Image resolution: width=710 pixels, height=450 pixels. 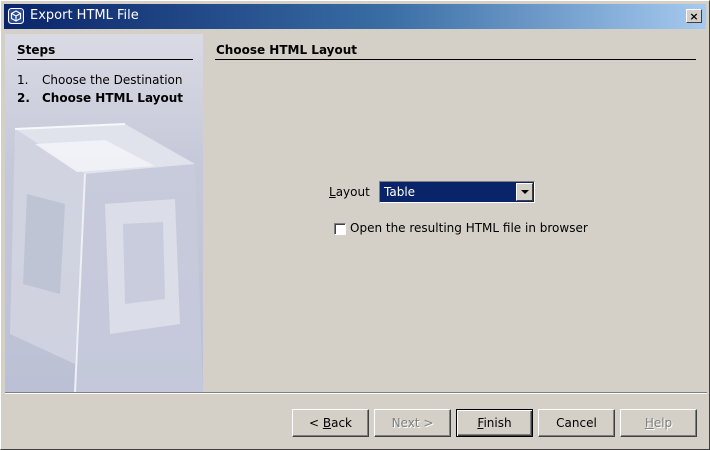 What do you see at coordinates (340, 229) in the screenshot?
I see `open-in-browser-checkbox` at bounding box center [340, 229].